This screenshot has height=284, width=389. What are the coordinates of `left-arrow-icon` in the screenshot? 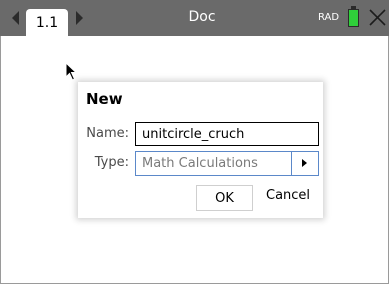 It's located at (15, 18).